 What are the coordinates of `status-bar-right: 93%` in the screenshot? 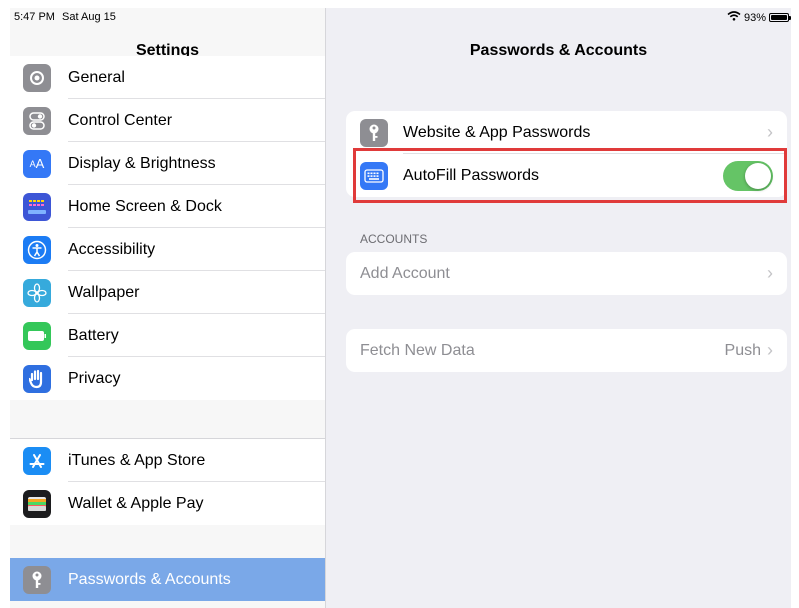 It's located at (759, 17).